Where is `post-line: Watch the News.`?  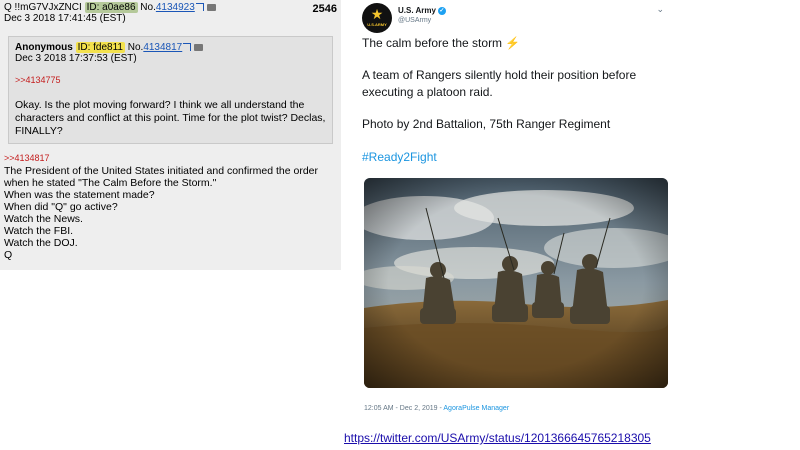 post-line: Watch the News. is located at coordinates (43, 219).